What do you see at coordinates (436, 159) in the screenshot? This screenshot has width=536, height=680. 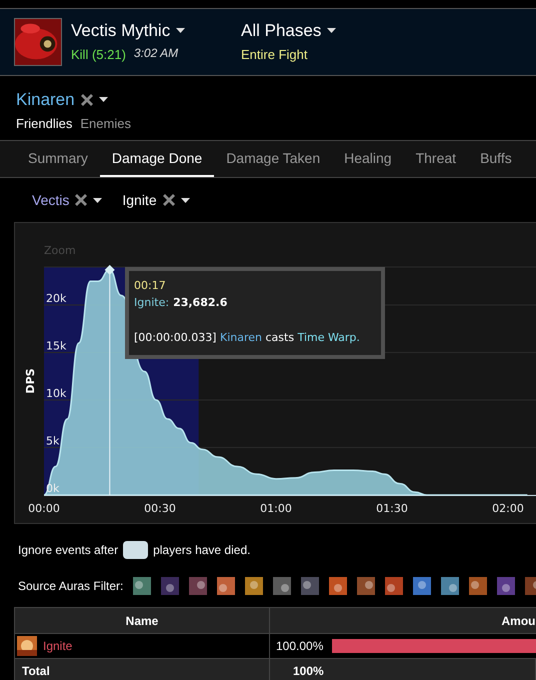 I see `tab: Threat` at bounding box center [436, 159].